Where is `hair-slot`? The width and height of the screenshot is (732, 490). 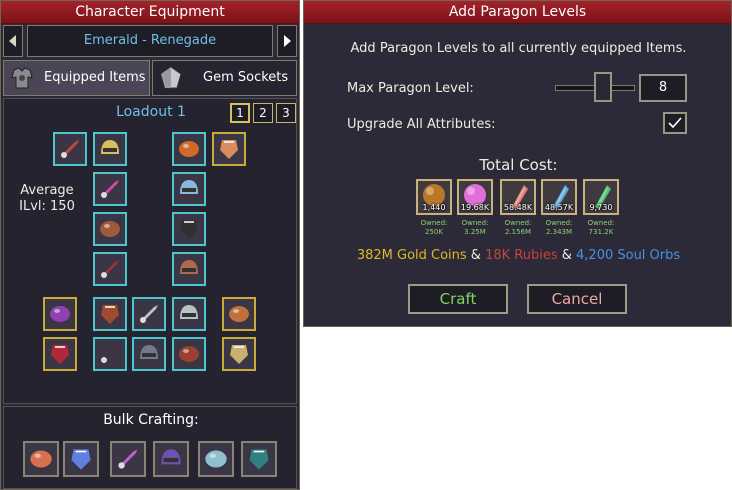 hair-slot is located at coordinates (189, 149).